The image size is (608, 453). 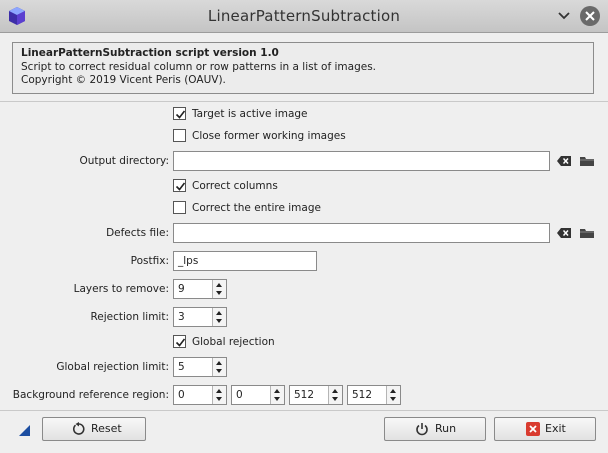 I want to click on resize-corner-icon, so click(x=24, y=430).